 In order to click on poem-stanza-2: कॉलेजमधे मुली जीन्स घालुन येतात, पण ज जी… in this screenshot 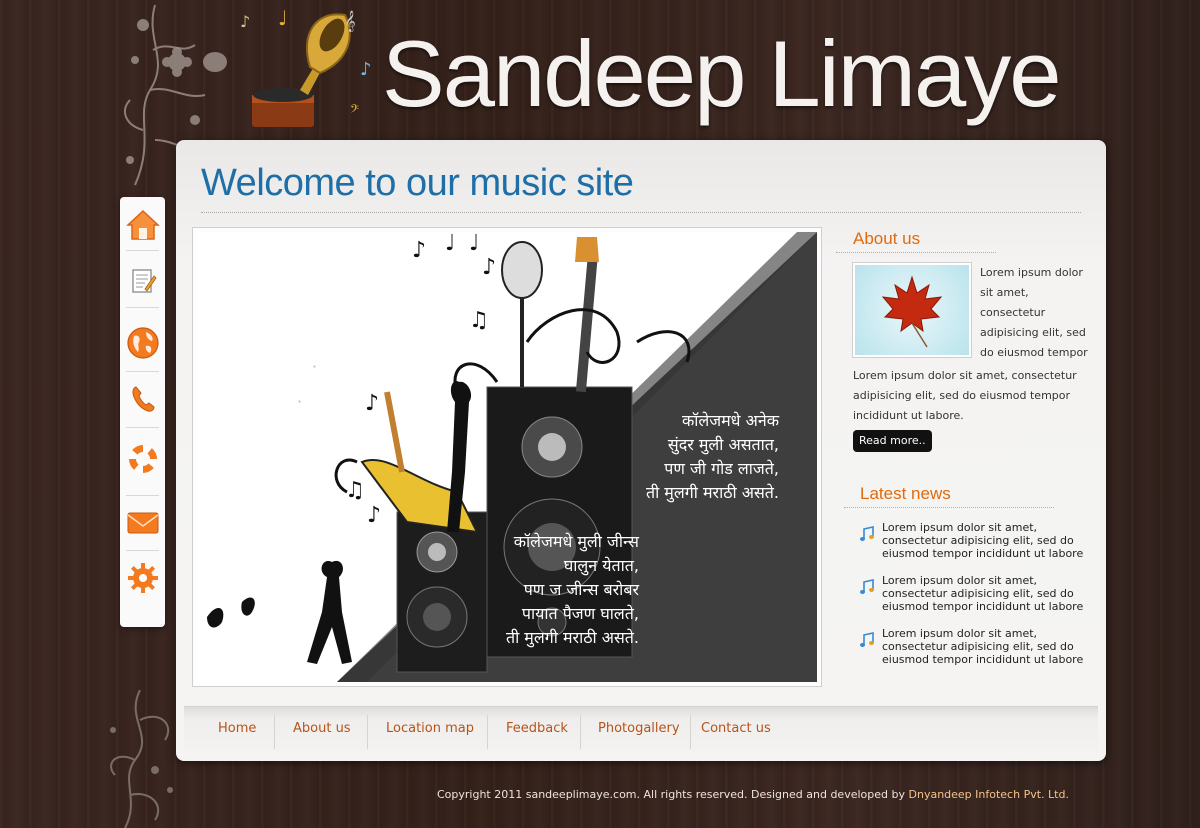, I will do `click(479, 590)`.